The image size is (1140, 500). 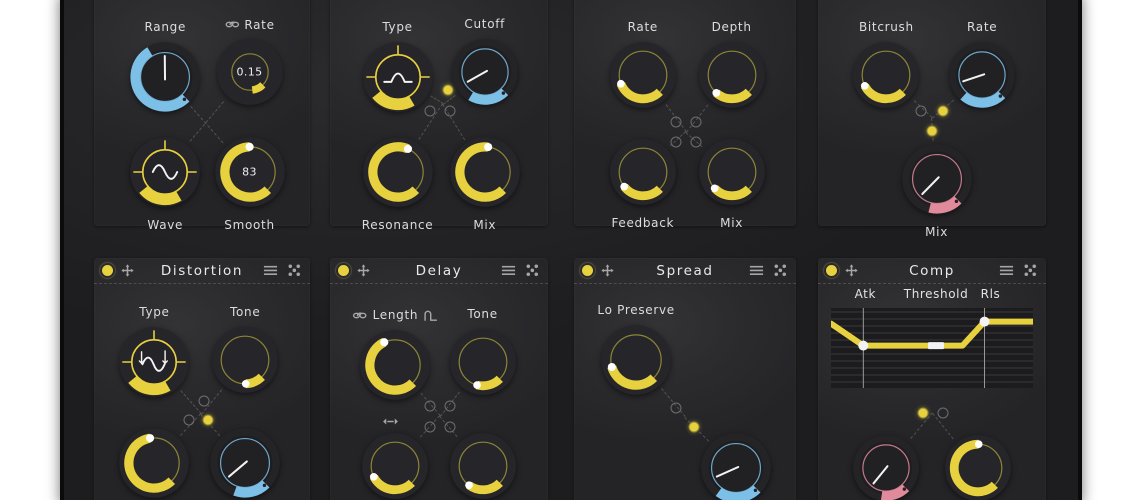 I want to click on controls-area-comp: AtkThresholdRlsGainMix, so click(x=932, y=392).